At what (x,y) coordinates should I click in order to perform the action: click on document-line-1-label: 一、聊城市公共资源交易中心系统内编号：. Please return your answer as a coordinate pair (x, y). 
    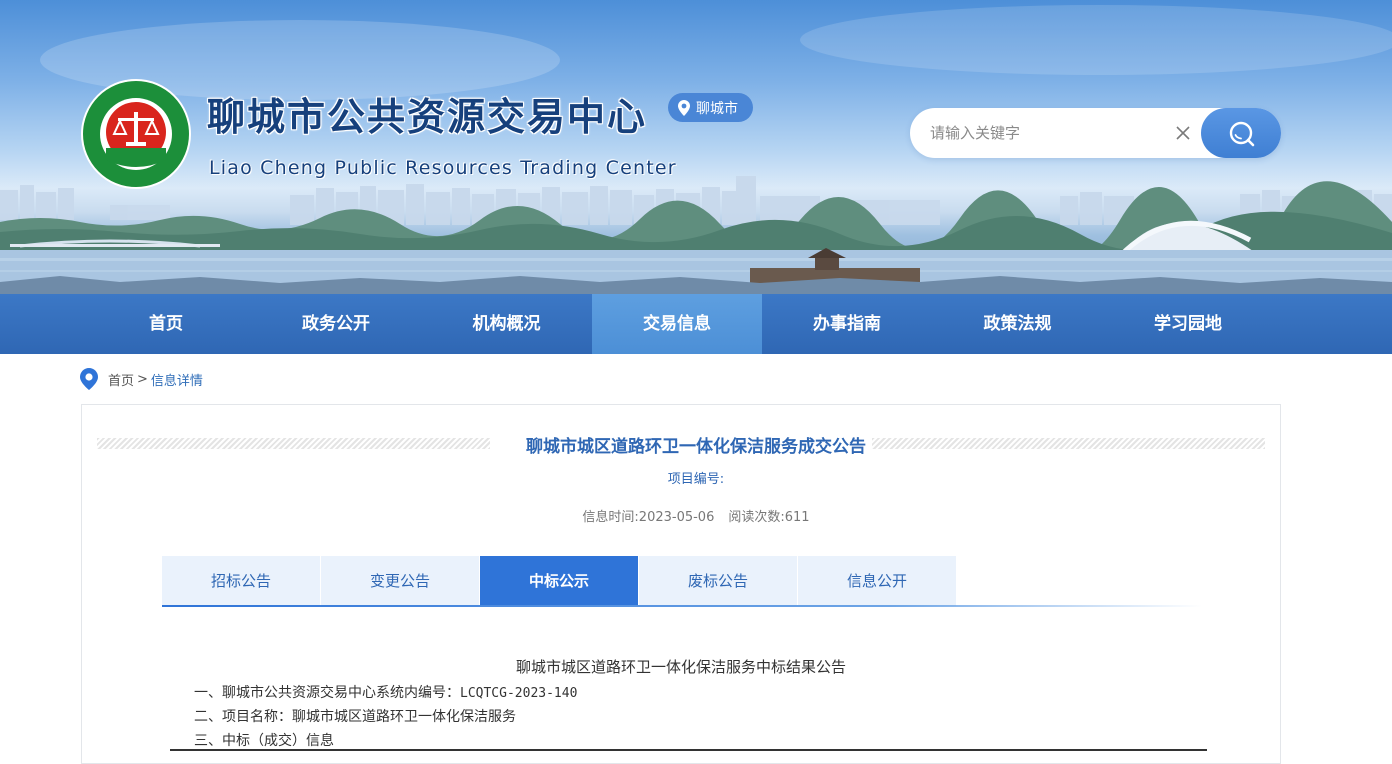
    Looking at the image, I should click on (327, 693).